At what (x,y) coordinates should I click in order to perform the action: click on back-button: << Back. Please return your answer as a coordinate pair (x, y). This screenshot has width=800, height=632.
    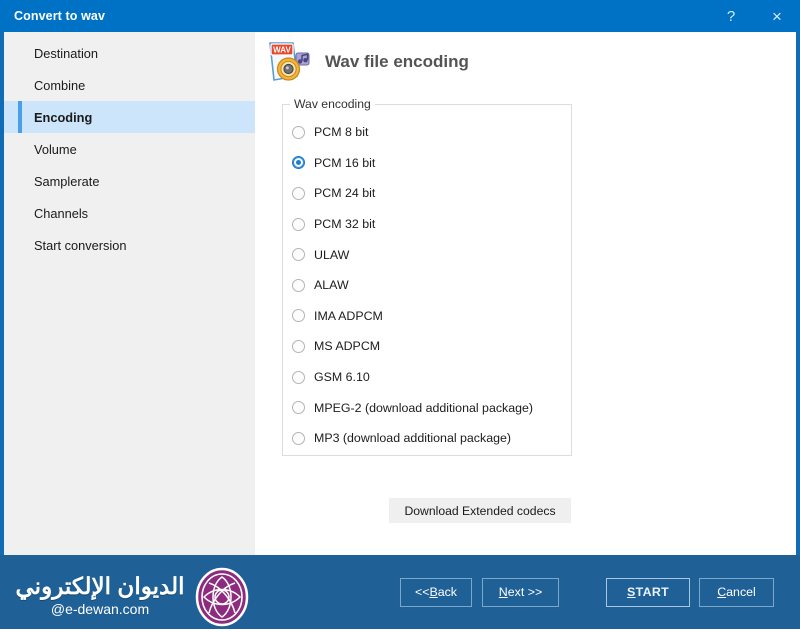
    Looking at the image, I should click on (436, 592).